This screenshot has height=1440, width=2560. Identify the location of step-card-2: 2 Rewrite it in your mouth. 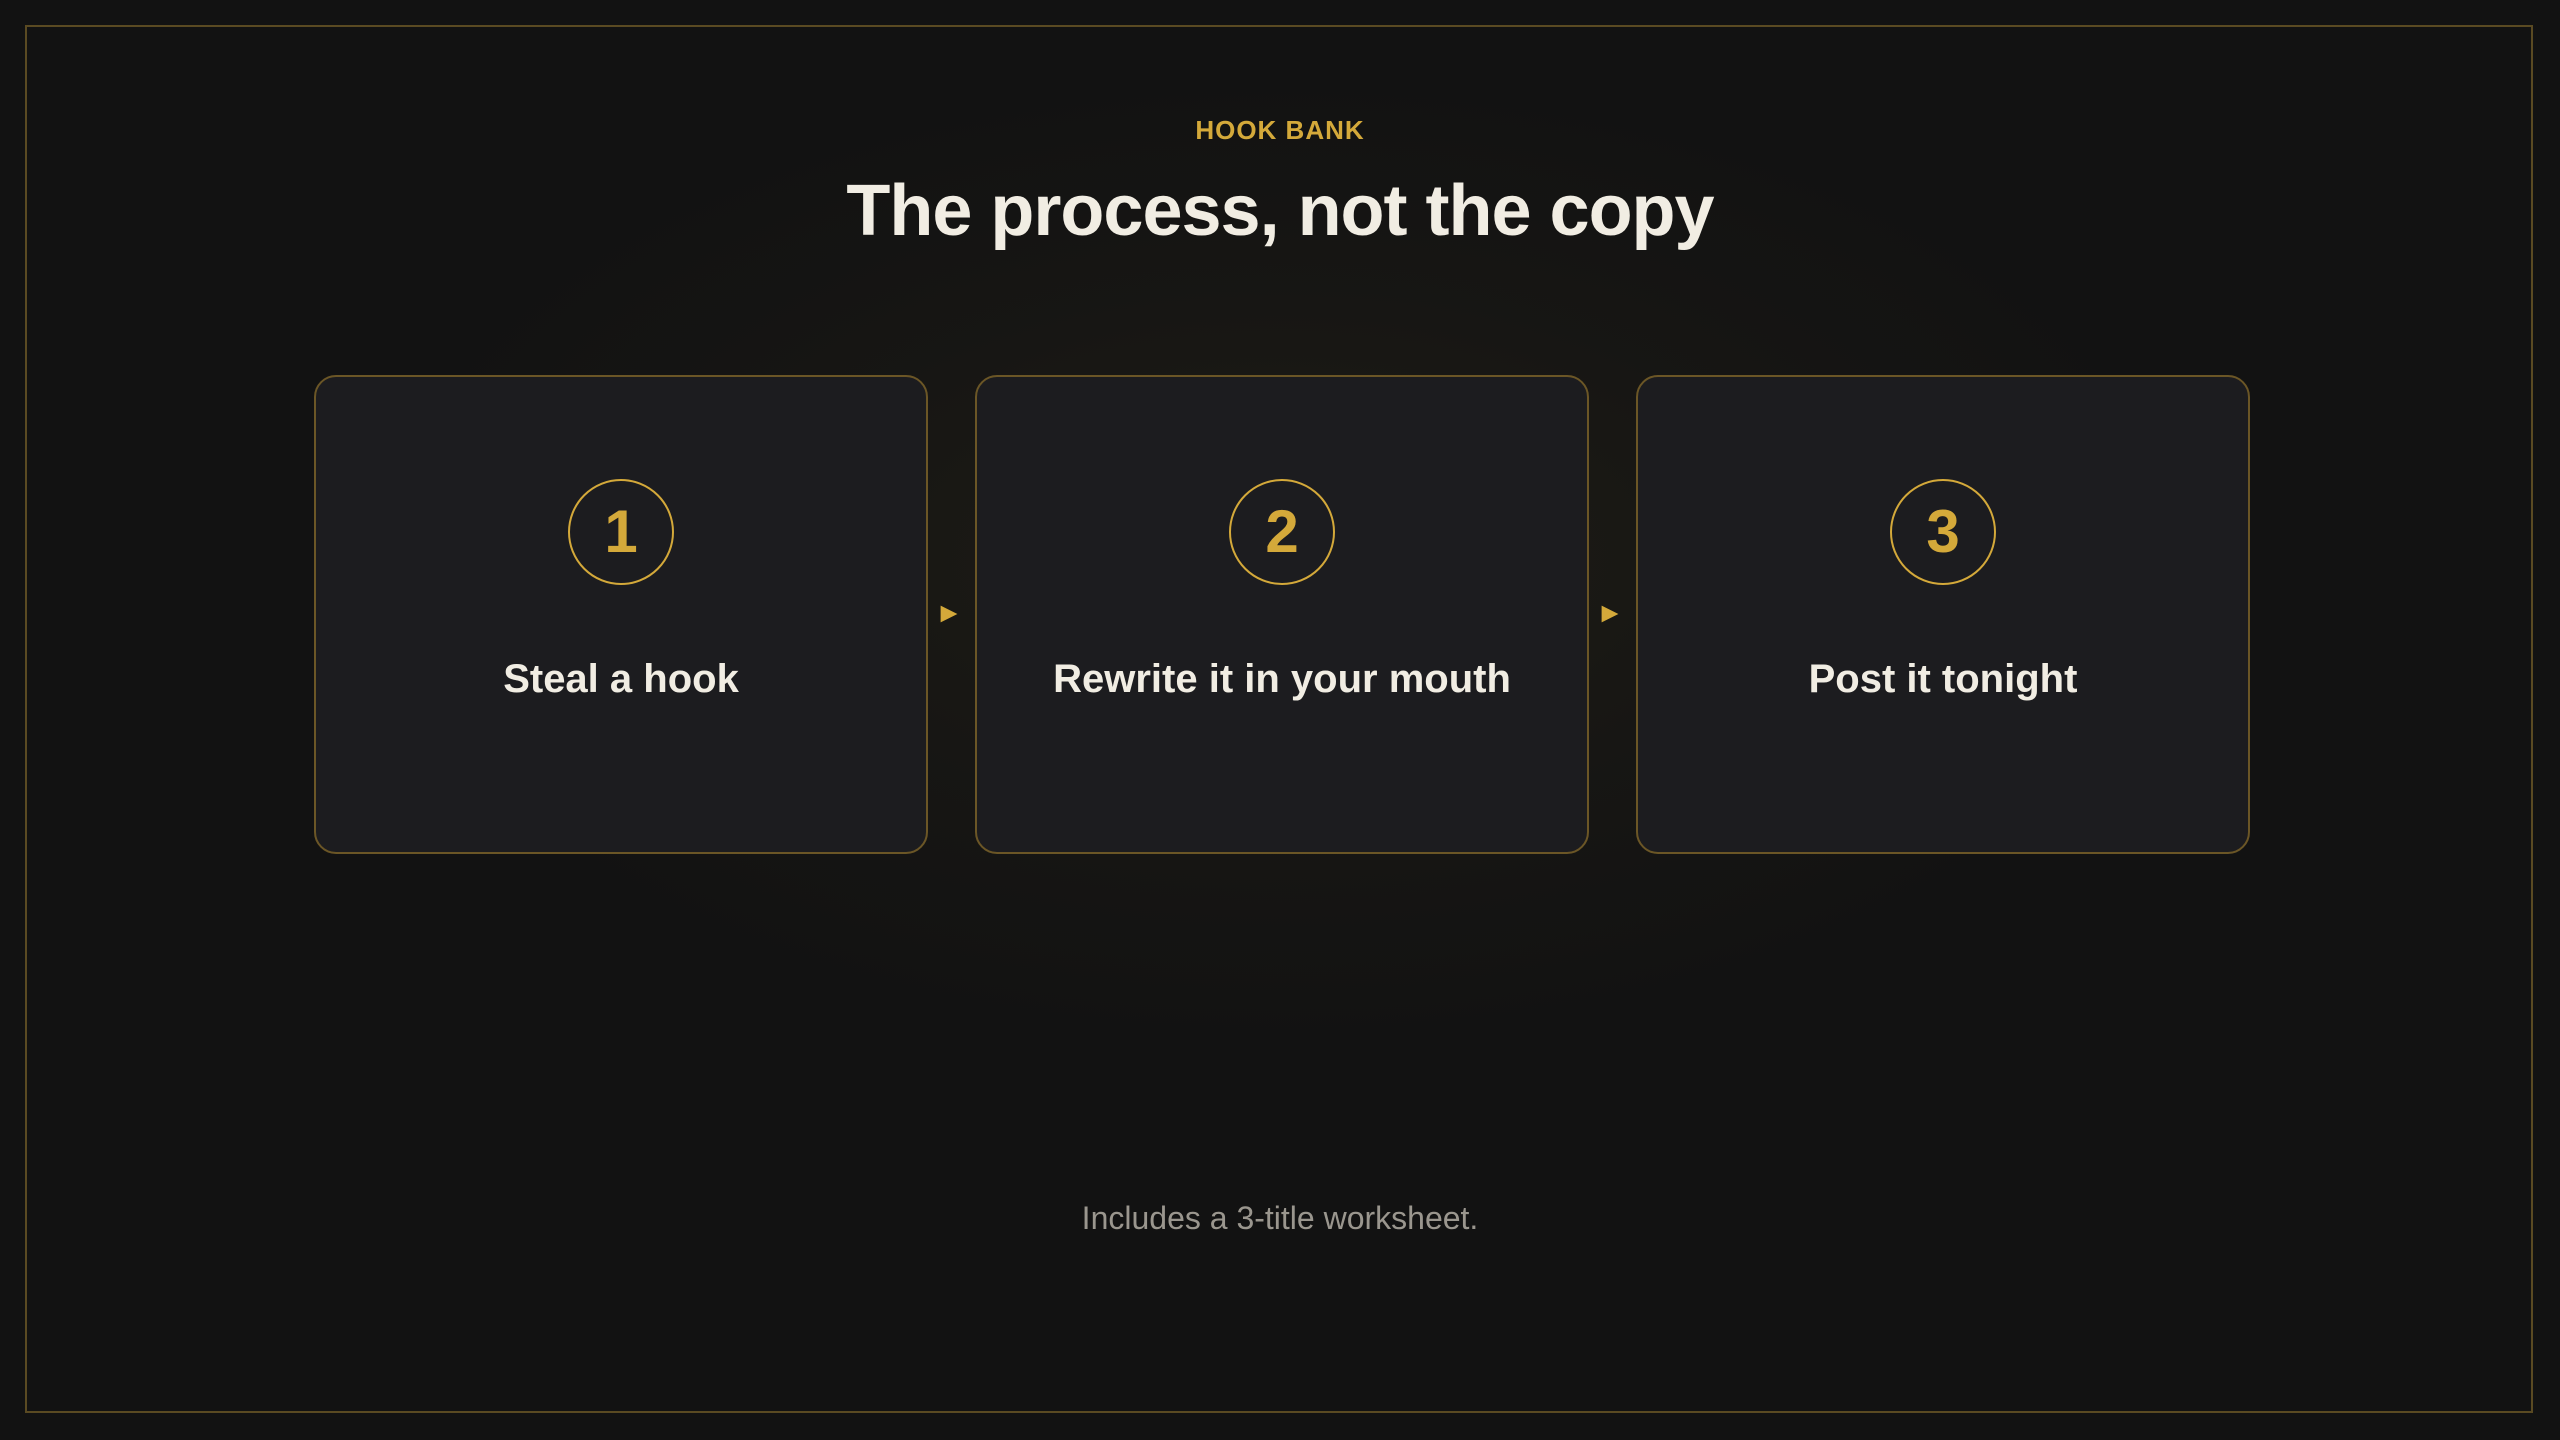
(1282, 614).